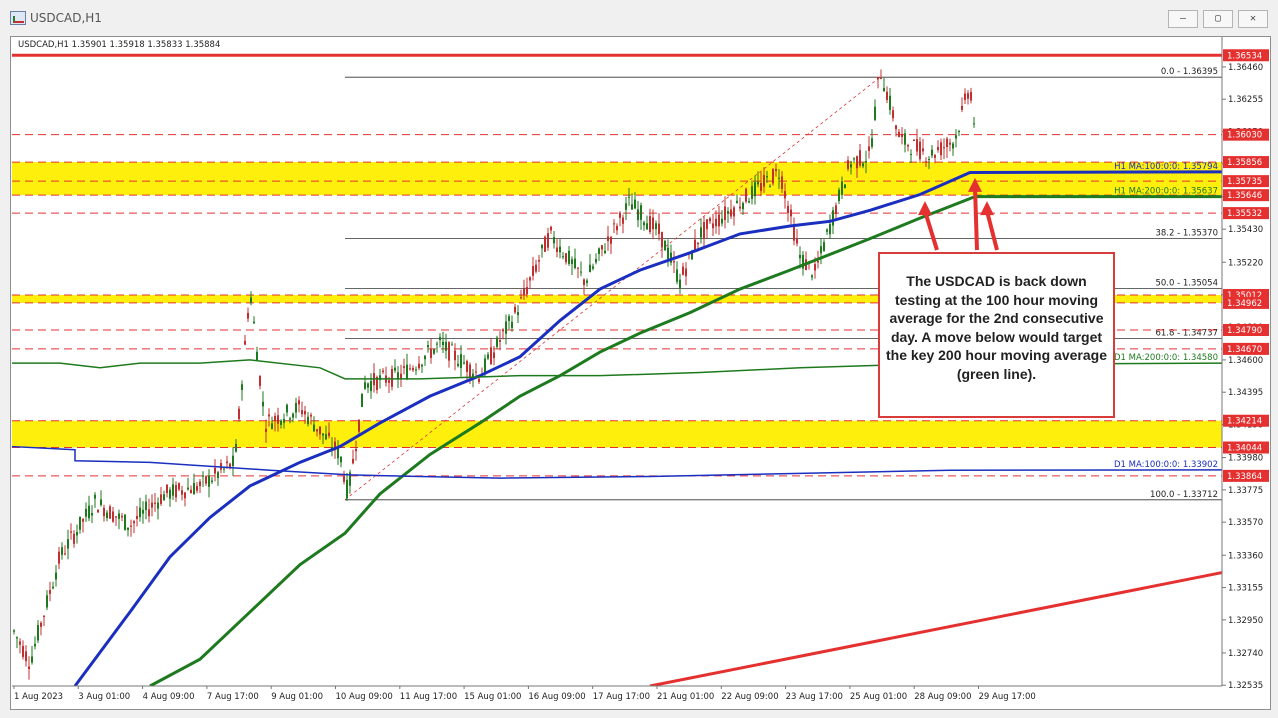 The width and height of the screenshot is (1278, 718). I want to click on fib-label-0: 0.0 - 1.36395, so click(1189, 72).